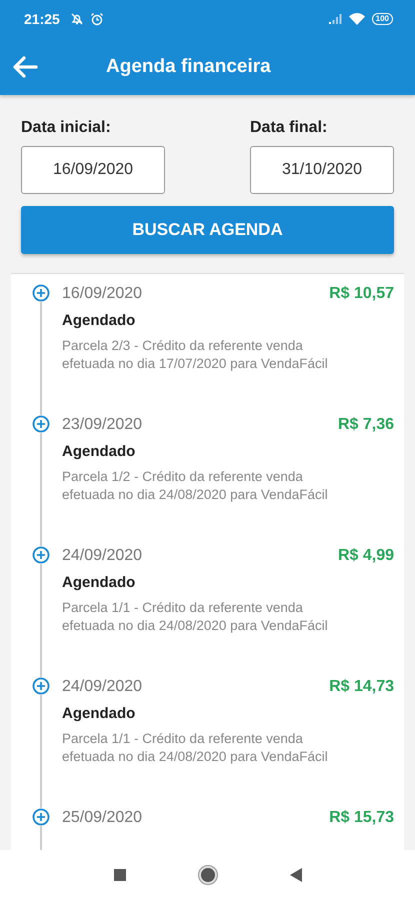 This screenshot has height=900, width=415. Describe the element at coordinates (366, 425) in the screenshot. I see `entry-amount: R$ 7,36` at that location.